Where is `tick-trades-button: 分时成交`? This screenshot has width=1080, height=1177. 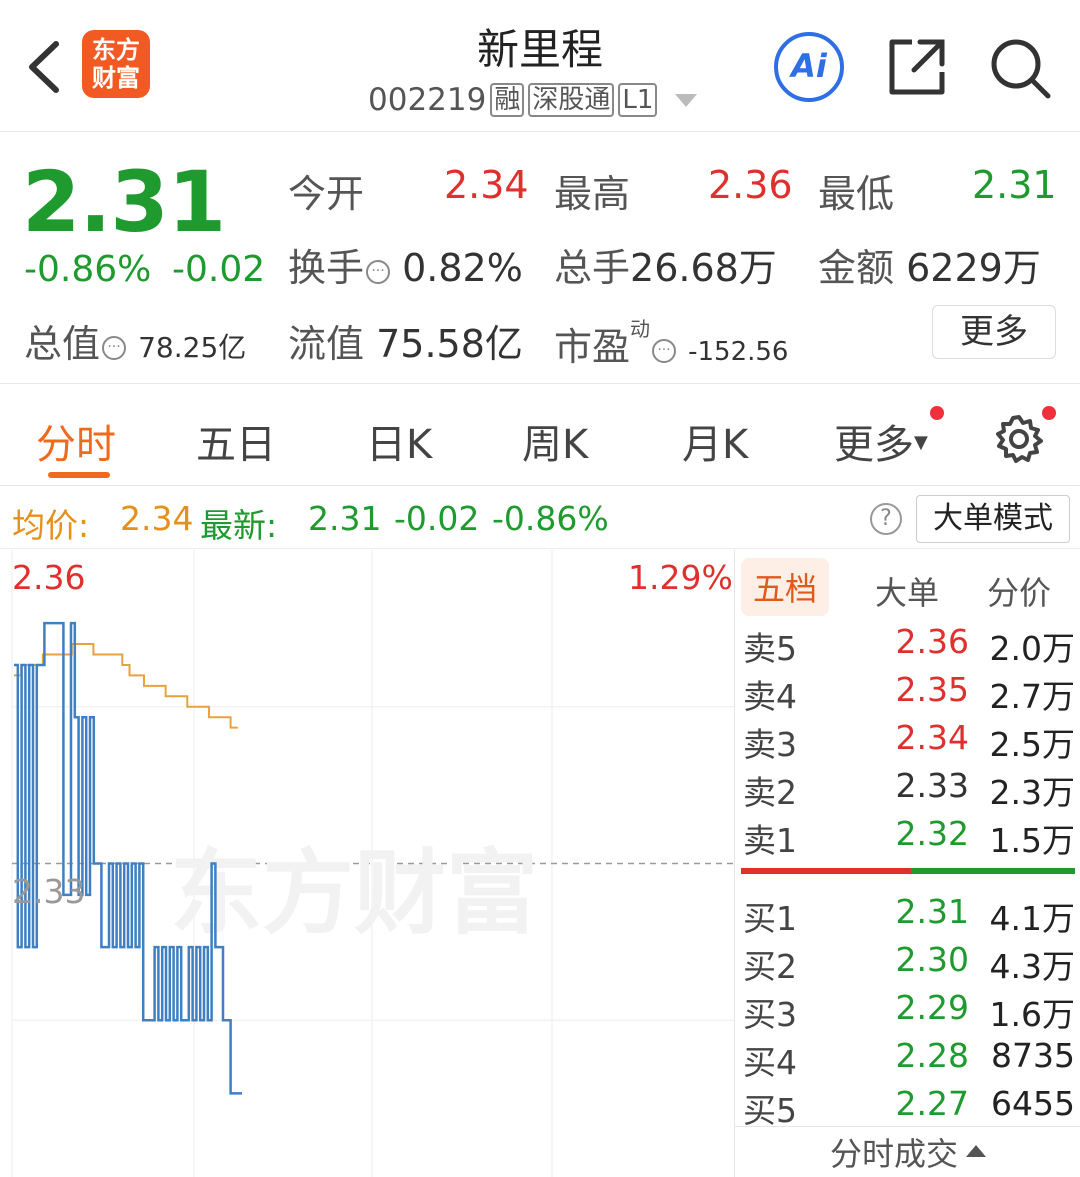 tick-trades-button: 分时成交 is located at coordinates (907, 1151).